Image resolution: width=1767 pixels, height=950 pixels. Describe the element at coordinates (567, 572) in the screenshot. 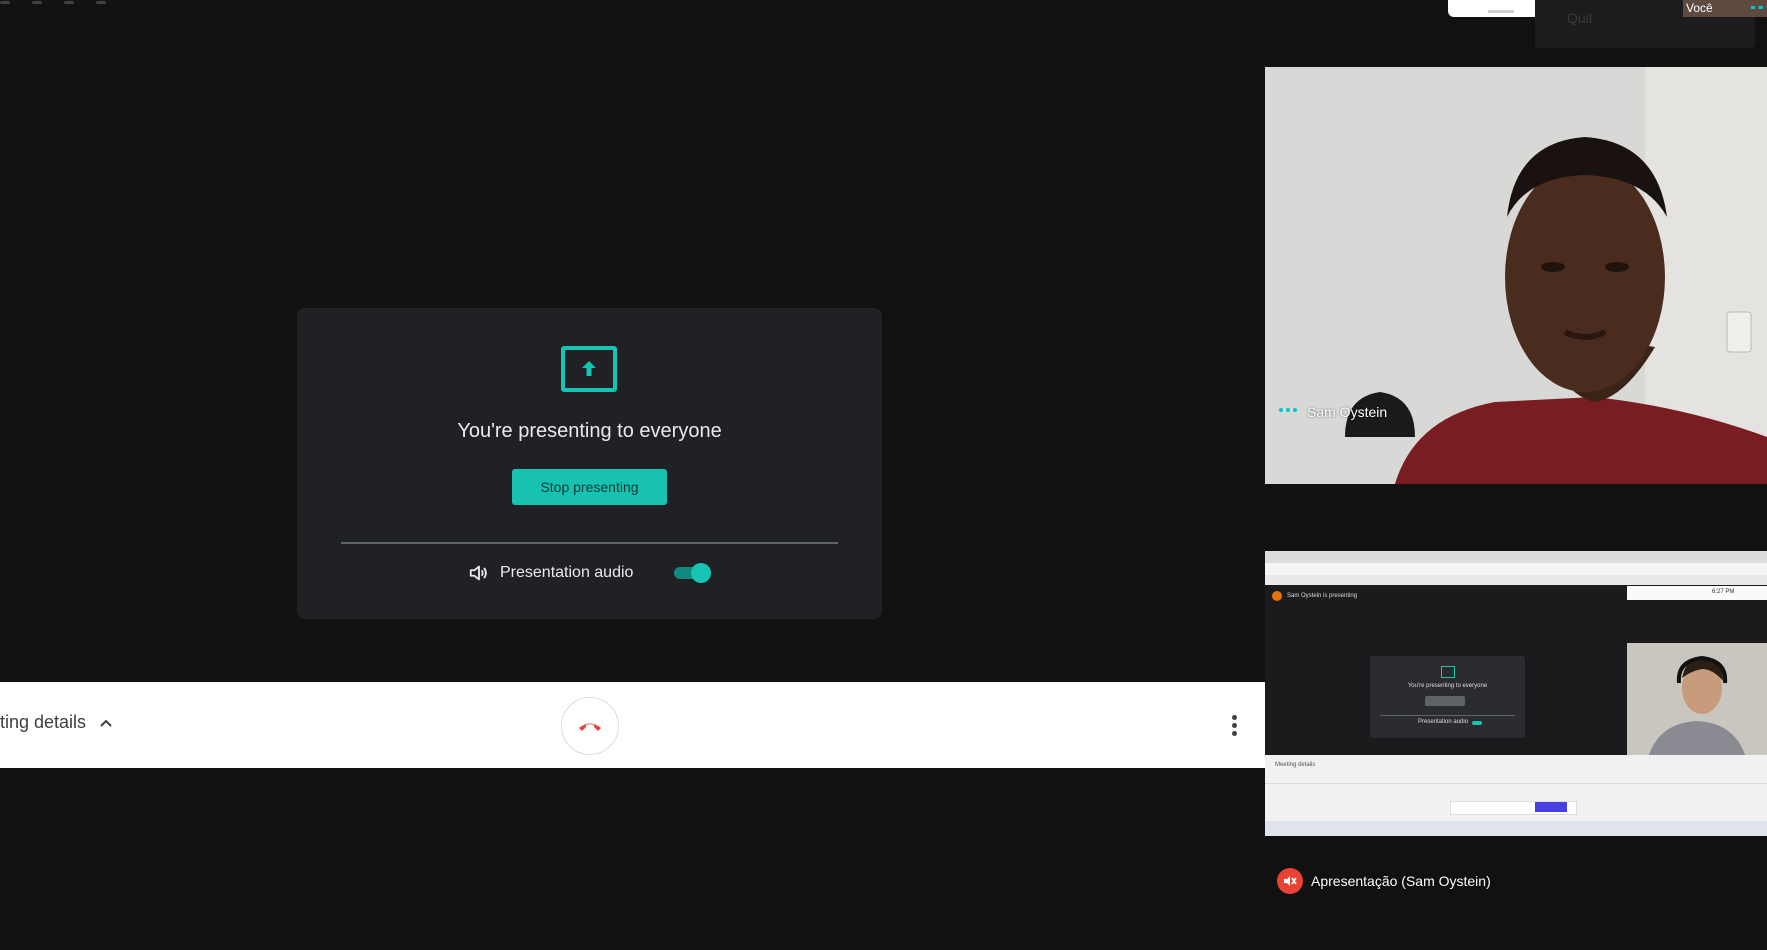

I see `presentation-audio-label: Presentation audio` at that location.